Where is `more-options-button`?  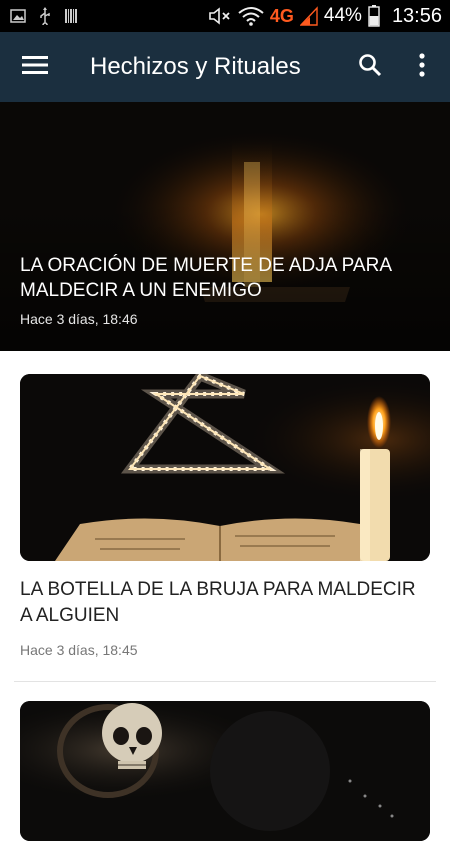
more-options-button is located at coordinates (422, 67).